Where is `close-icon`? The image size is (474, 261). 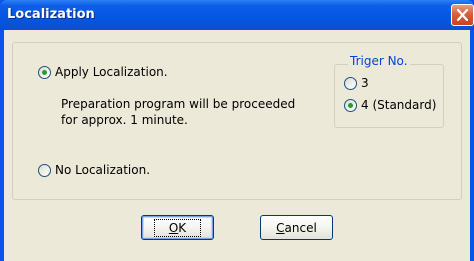
close-icon is located at coordinates (462, 15).